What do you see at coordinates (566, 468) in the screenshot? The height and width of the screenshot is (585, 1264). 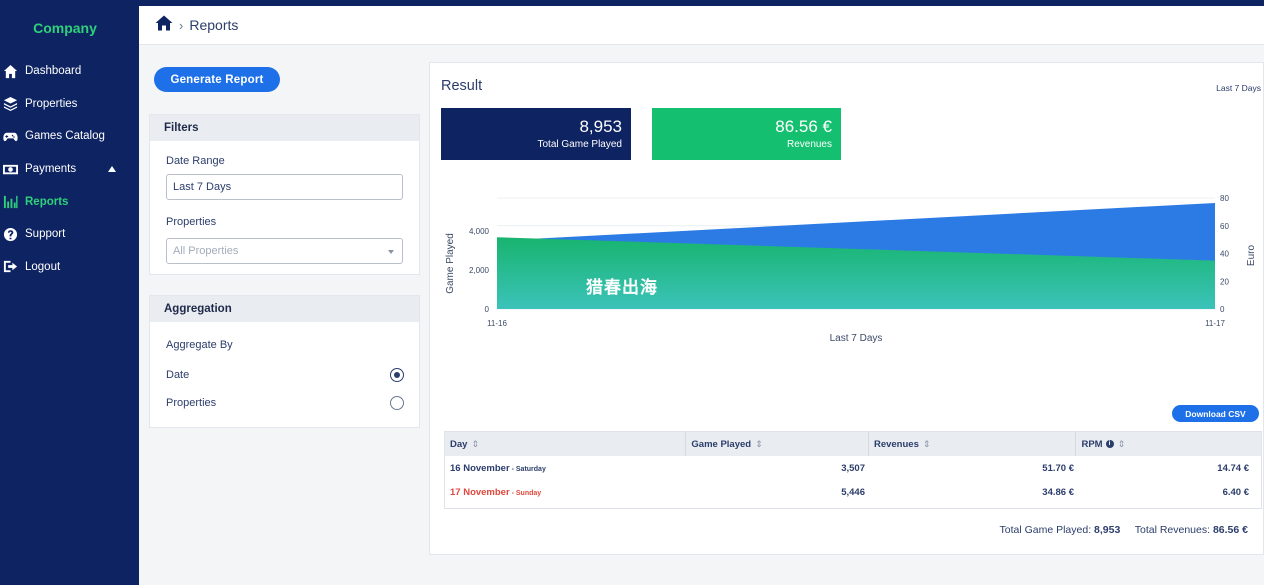 I see `cell-day: 16 November - Saturday` at bounding box center [566, 468].